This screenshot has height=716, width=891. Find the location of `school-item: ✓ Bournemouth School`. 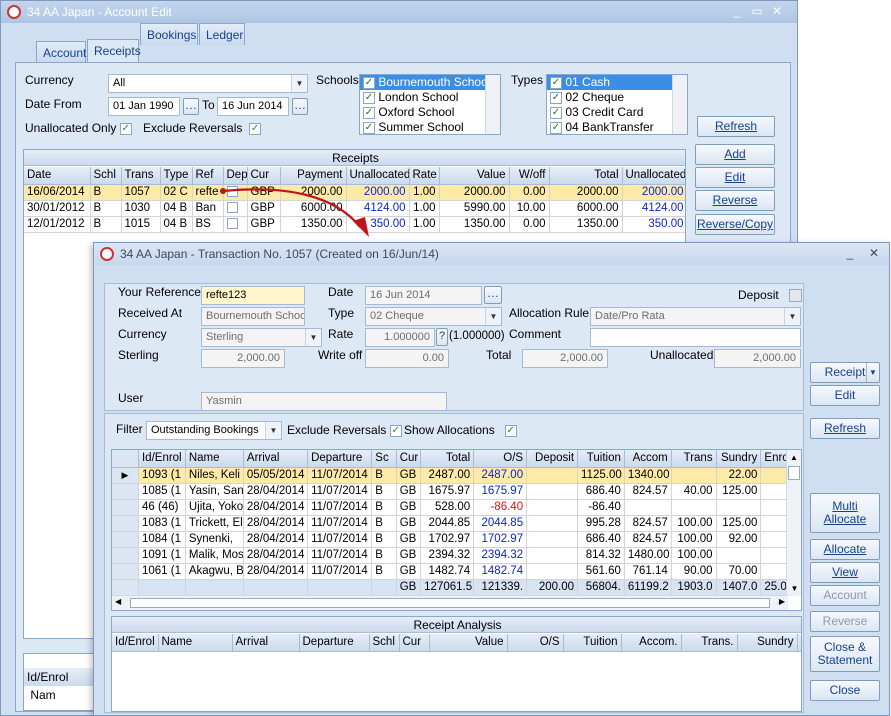

school-item: ✓ Bournemouth School is located at coordinates (430, 82).